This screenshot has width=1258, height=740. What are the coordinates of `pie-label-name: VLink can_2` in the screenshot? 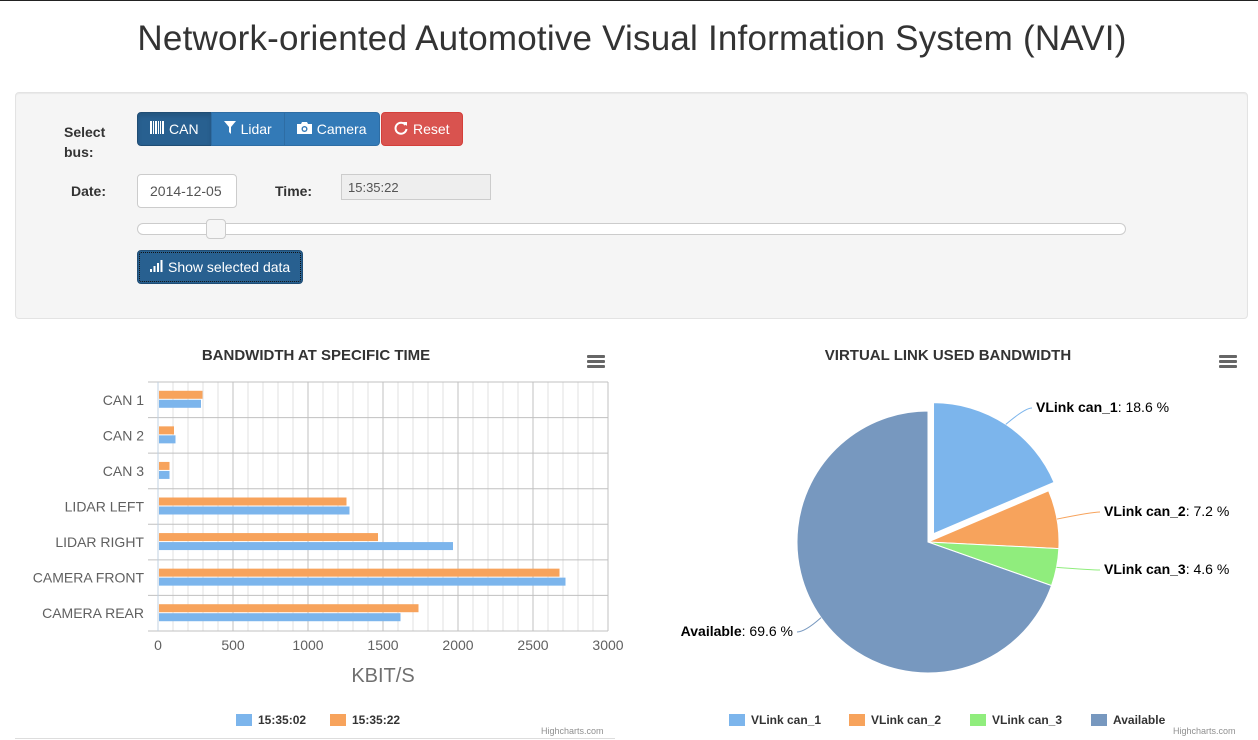 It's located at (1145, 511).